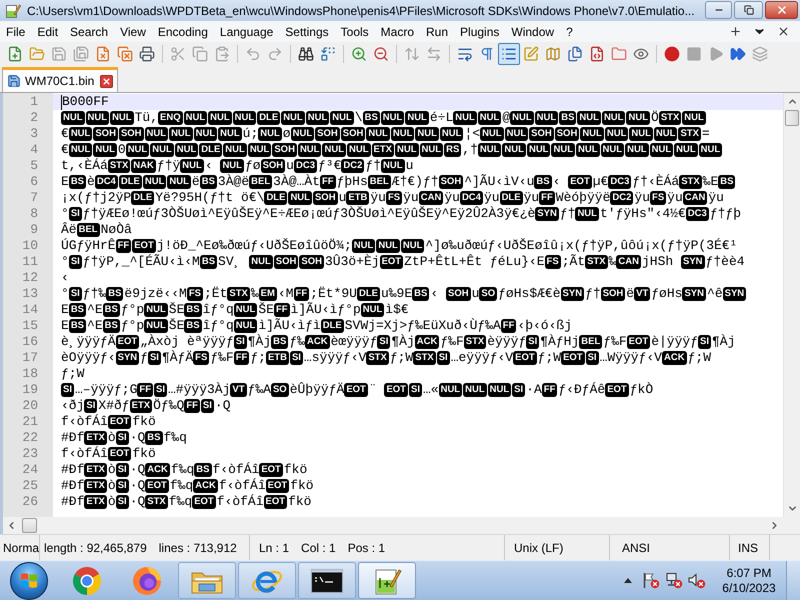 This screenshot has width=800, height=600. What do you see at coordinates (143, 166) in the screenshot?
I see `control-char-badge: NAK` at bounding box center [143, 166].